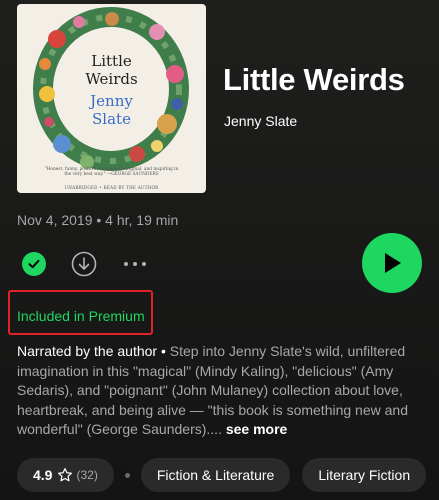  Describe the element at coordinates (364, 475) in the screenshot. I see `genre-chip-literary-fiction: Literary Fiction` at that location.